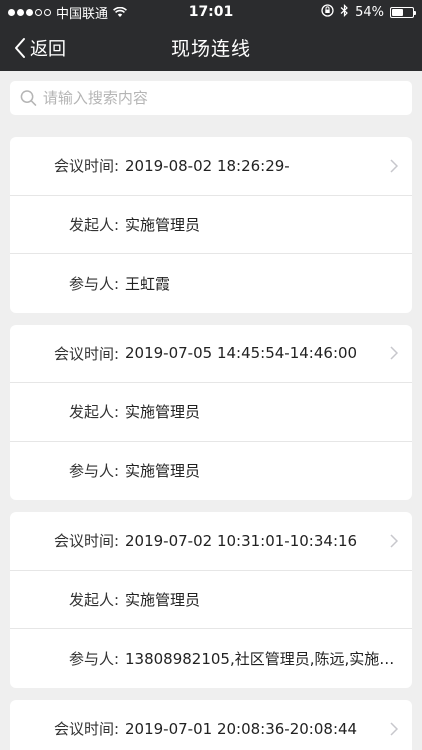 The height and width of the screenshot is (750, 422). I want to click on search-box, so click(211, 98).